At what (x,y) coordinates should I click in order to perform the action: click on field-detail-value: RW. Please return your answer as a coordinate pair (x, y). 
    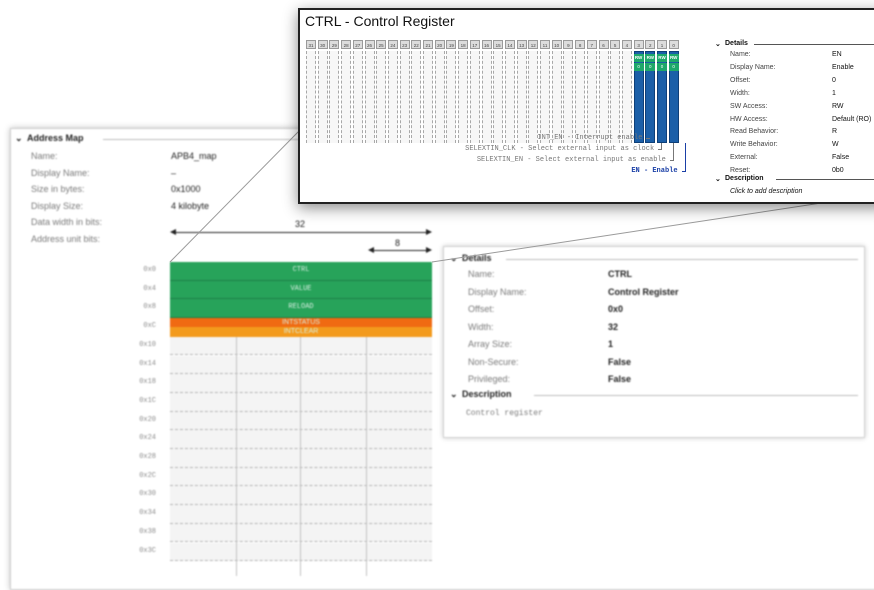
    Looking at the image, I should click on (838, 106).